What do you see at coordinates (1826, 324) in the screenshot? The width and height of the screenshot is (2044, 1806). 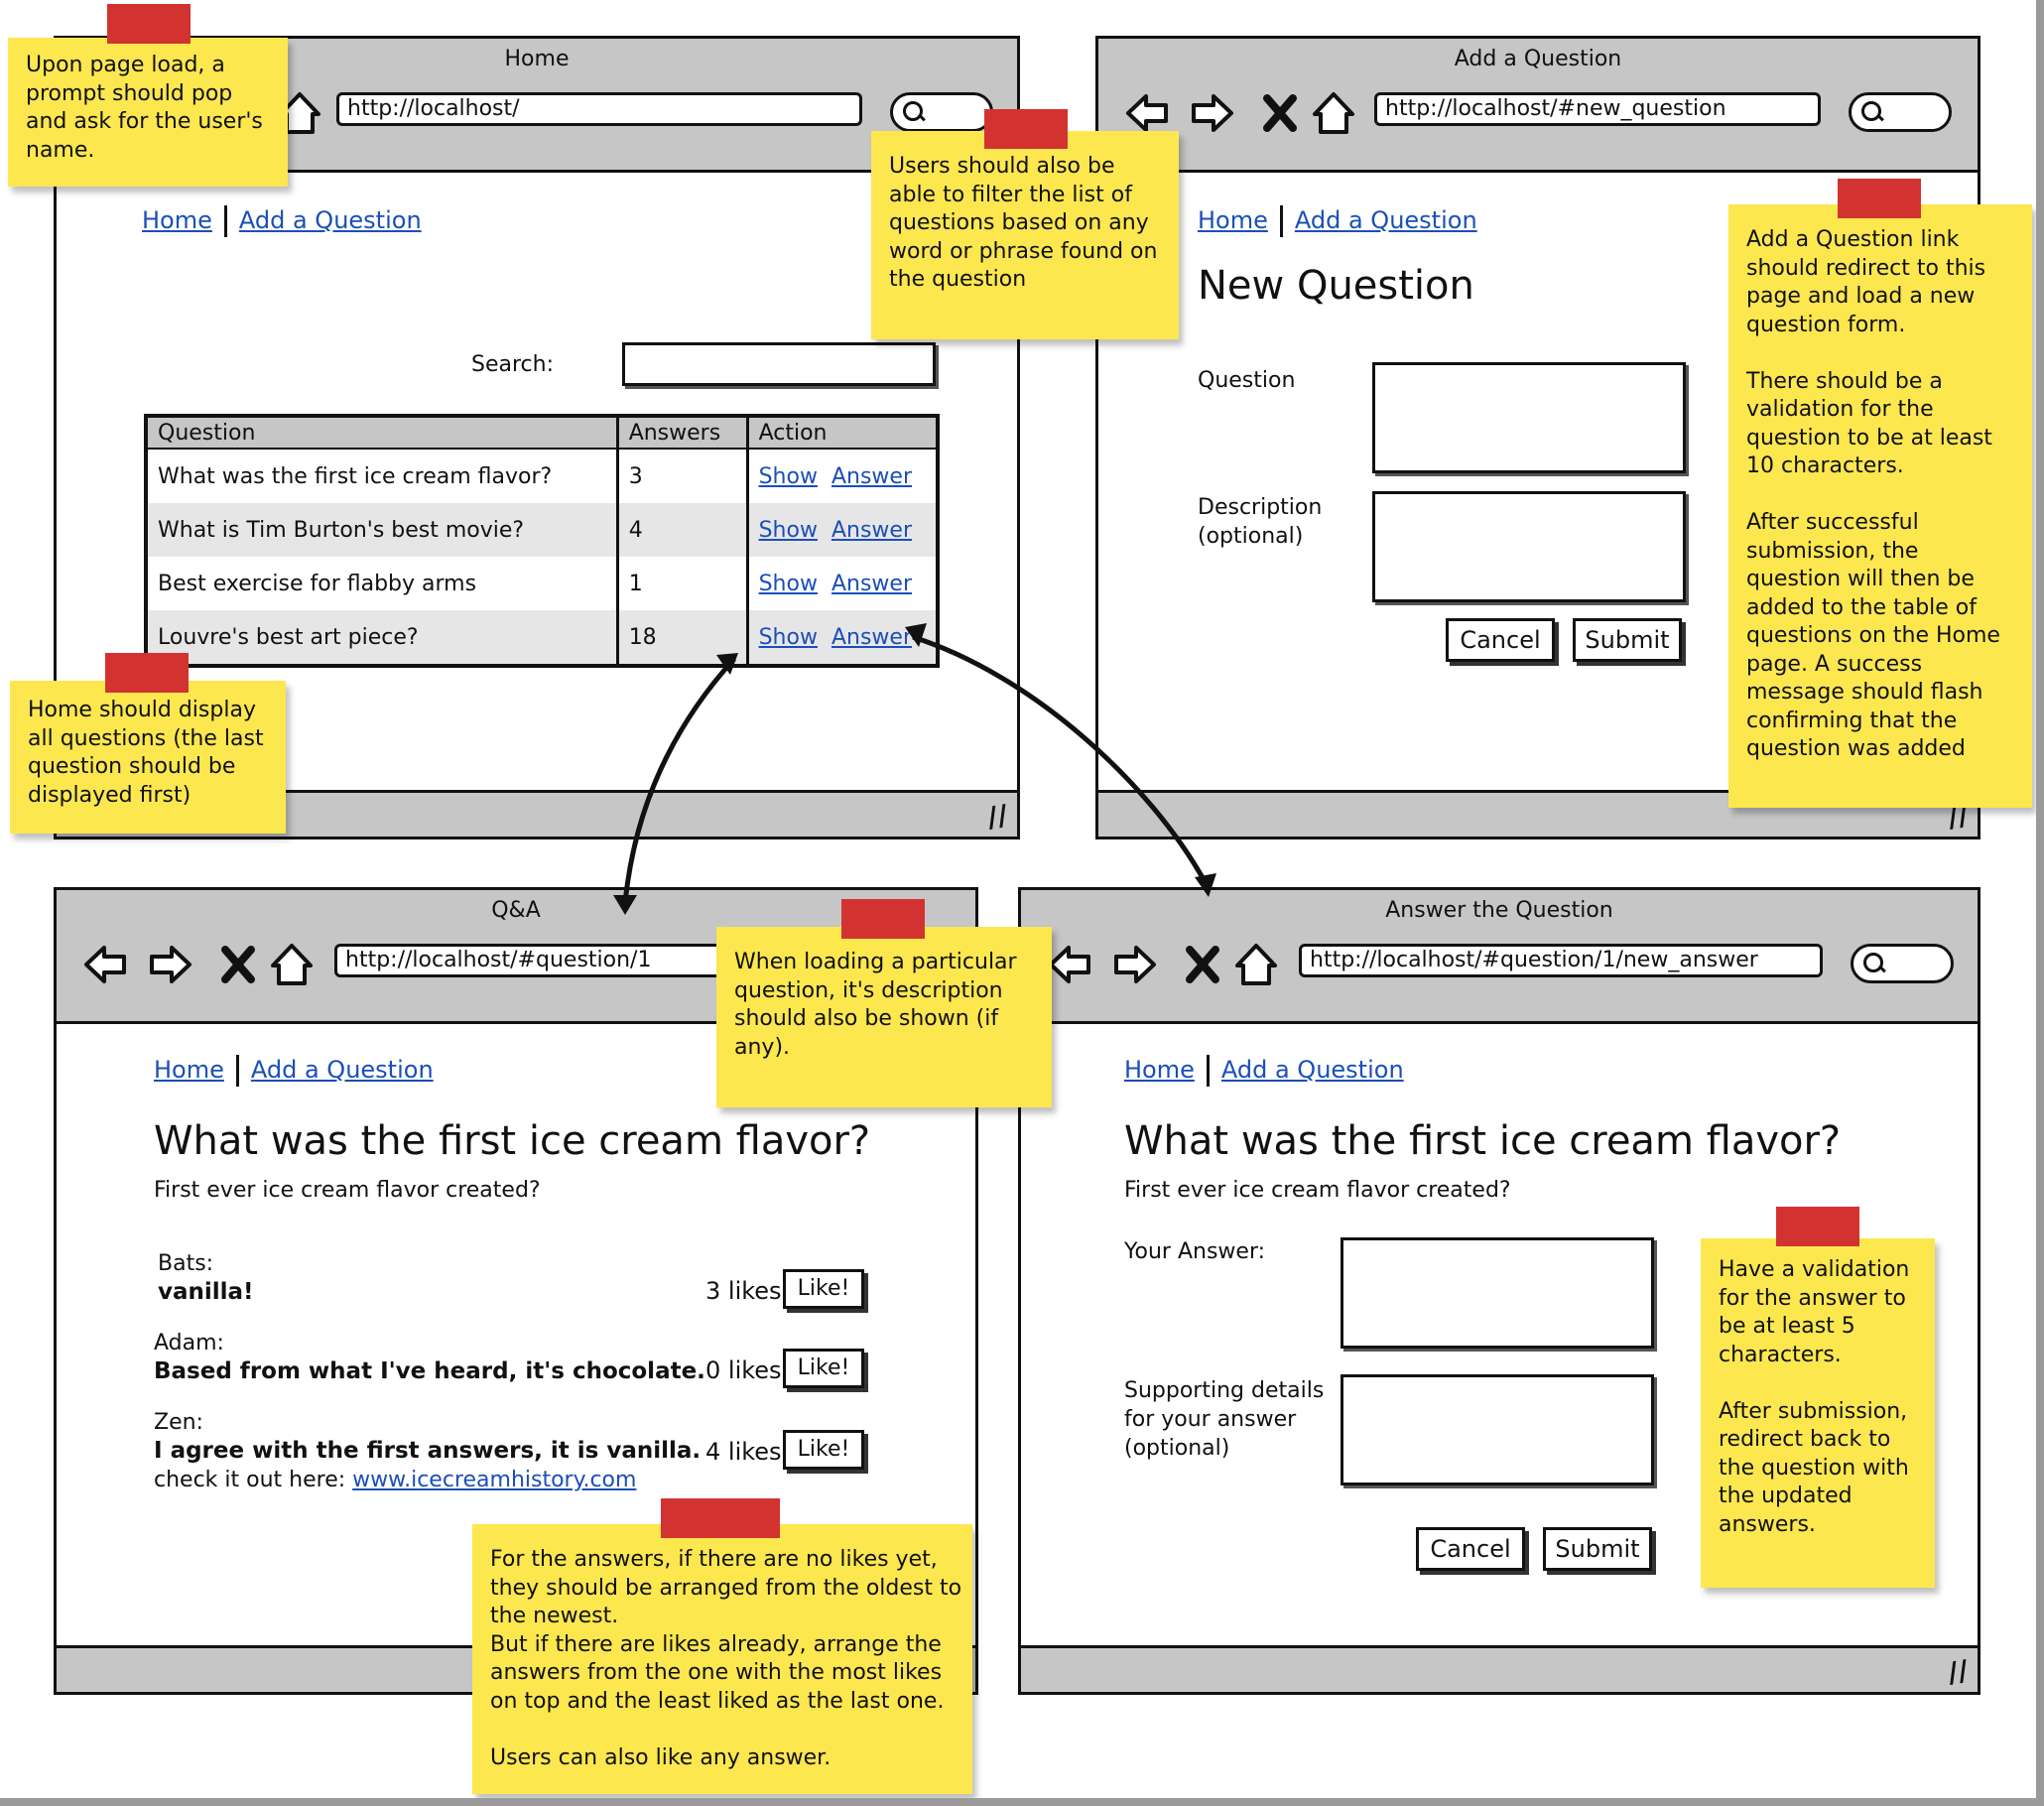 I see `note-line: question form.` at bounding box center [1826, 324].